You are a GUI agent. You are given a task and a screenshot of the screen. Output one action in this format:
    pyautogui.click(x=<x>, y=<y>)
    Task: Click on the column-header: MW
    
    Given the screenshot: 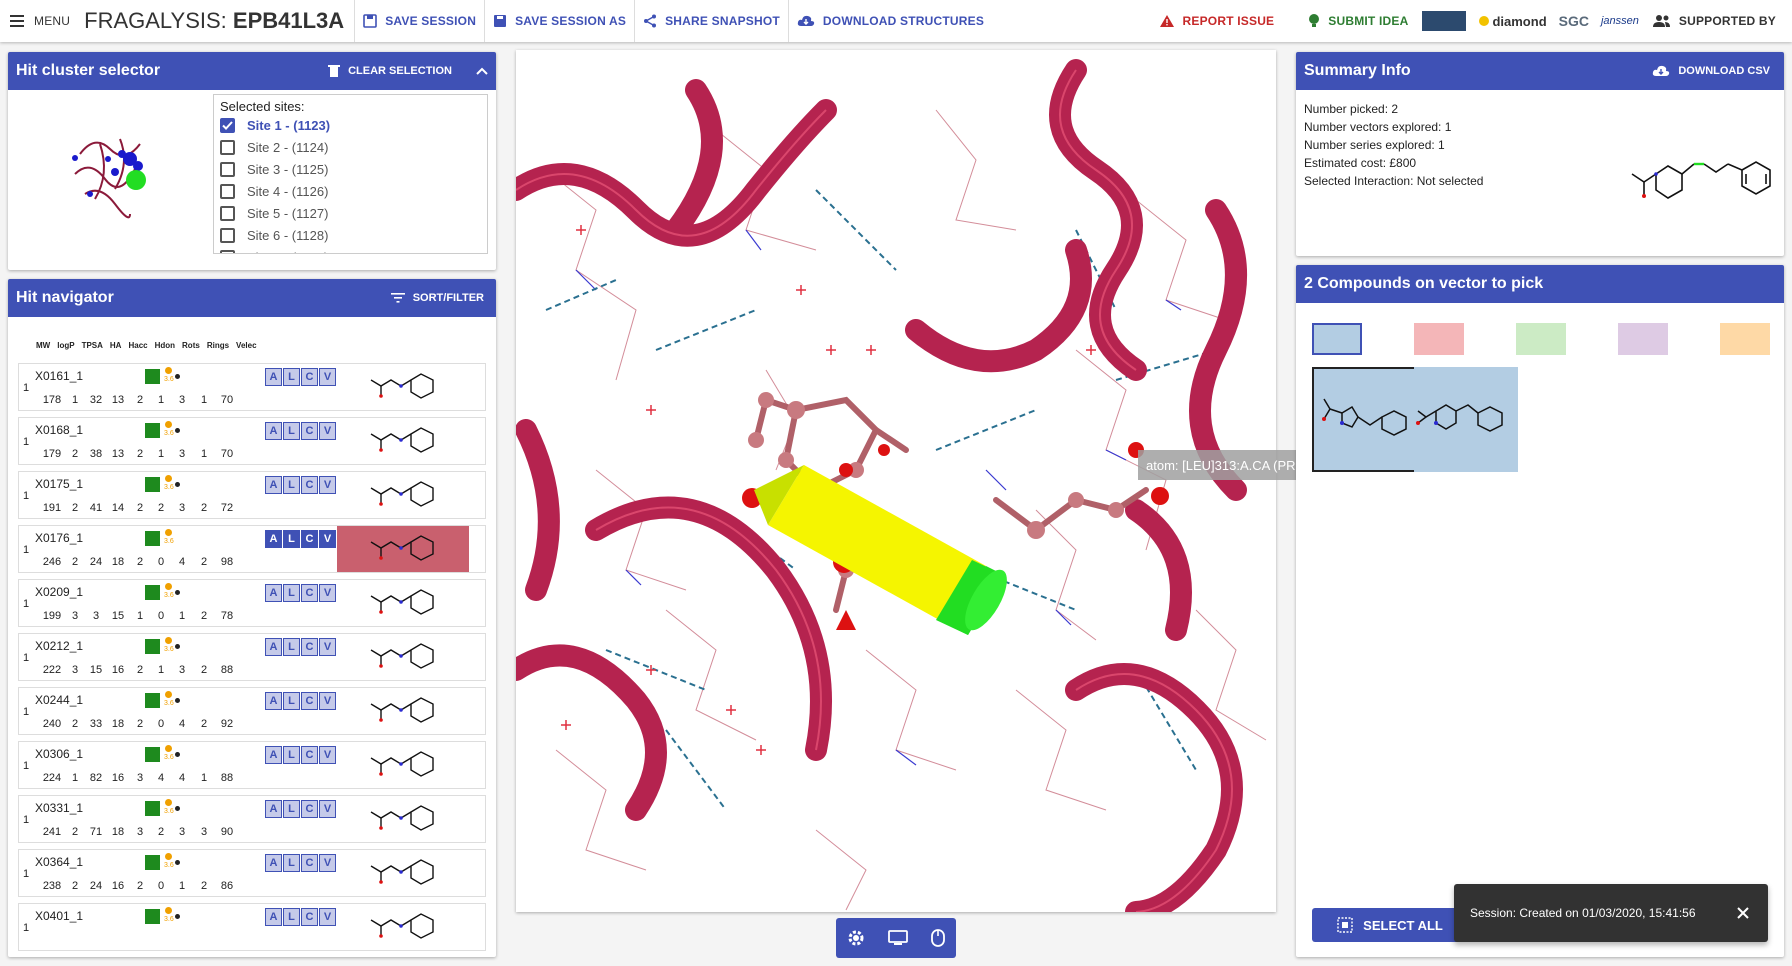 What is the action you would take?
    pyautogui.click(x=43, y=345)
    